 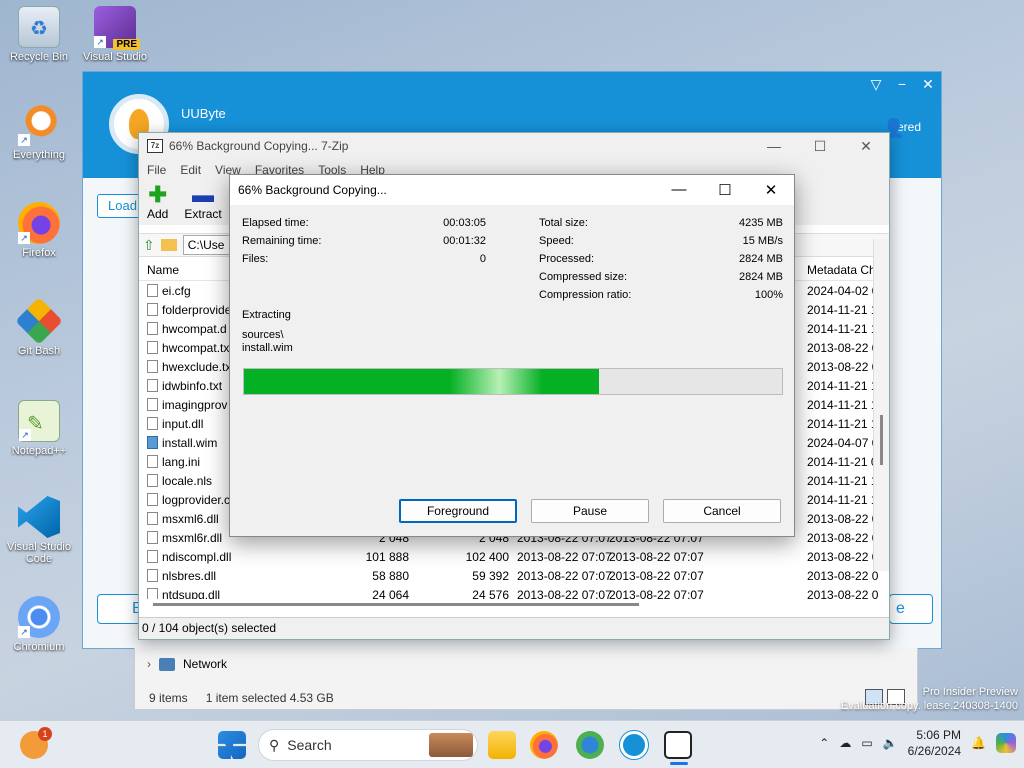 I want to click on file-explorer-icon, so click(x=502, y=745).